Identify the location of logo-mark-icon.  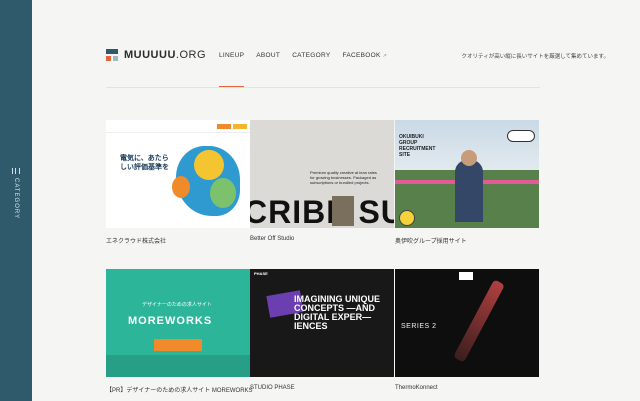
(112, 55).